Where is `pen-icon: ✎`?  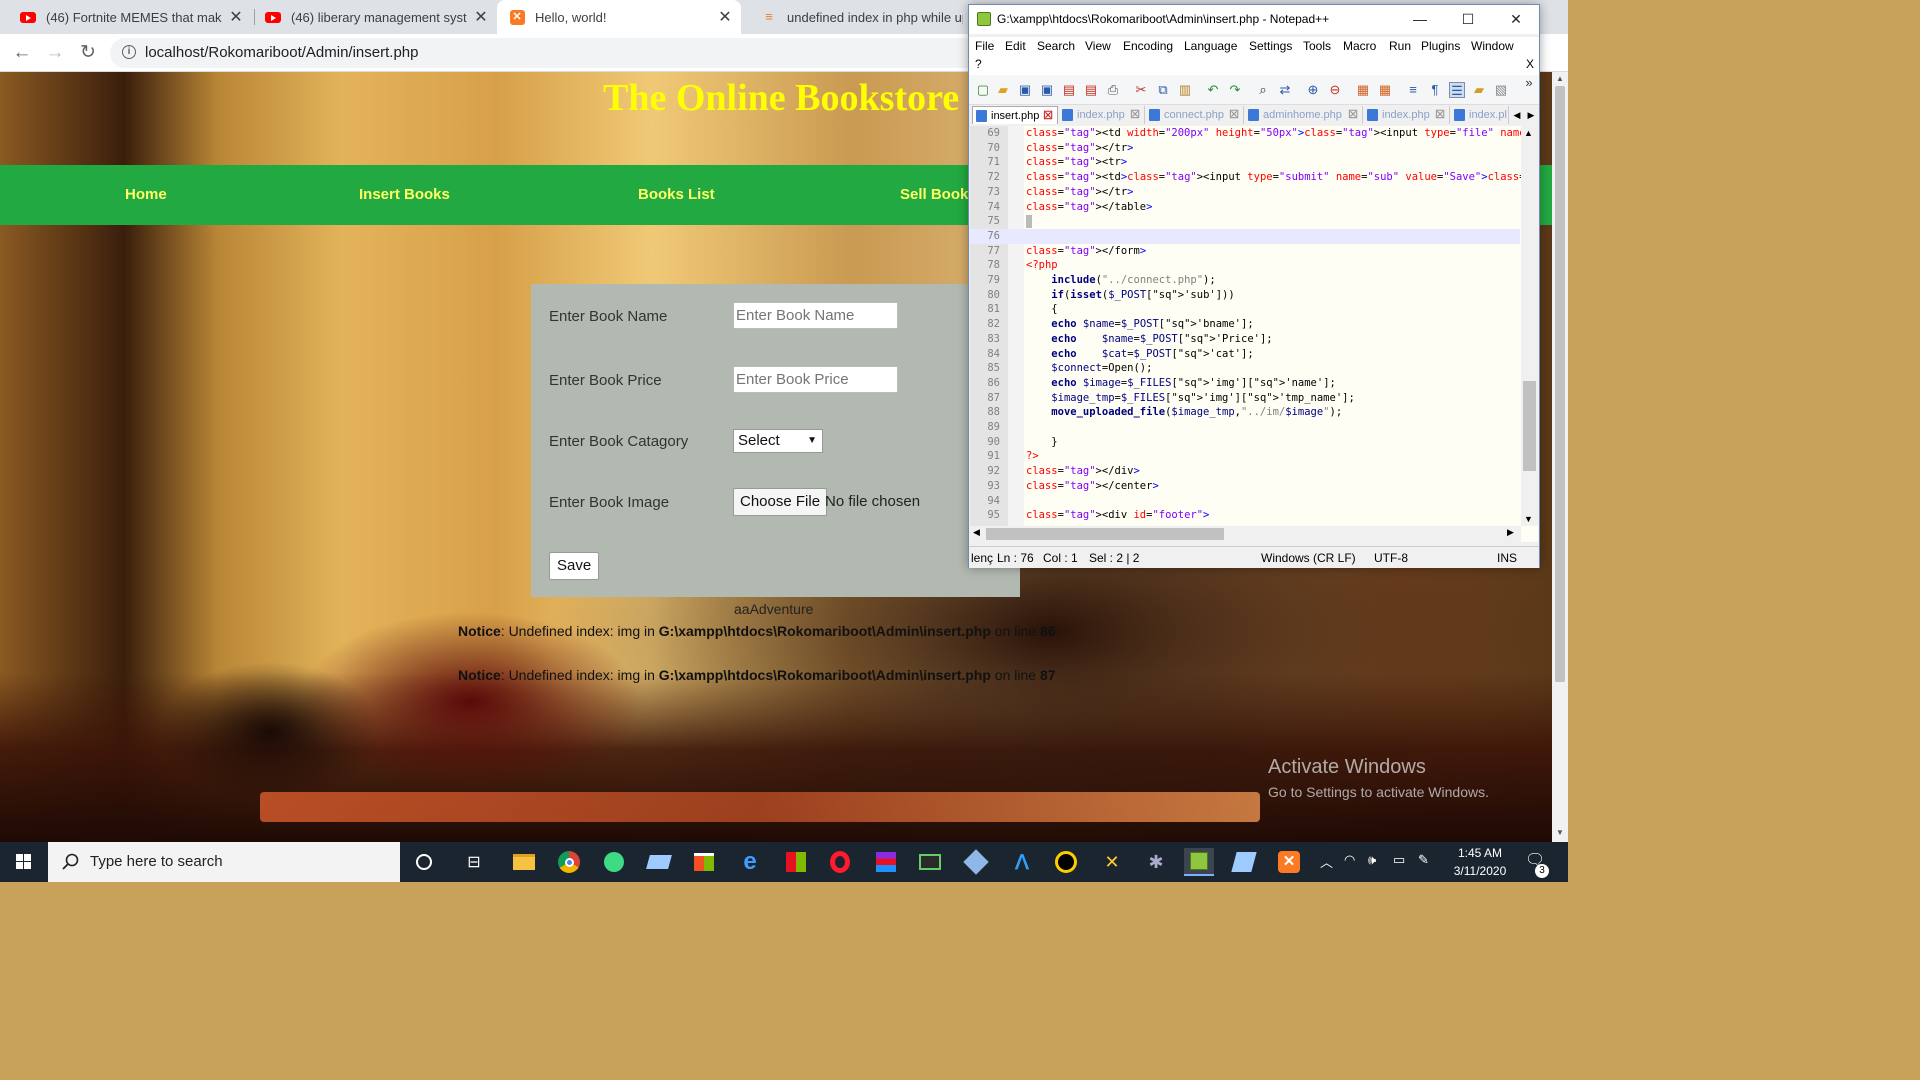 pen-icon: ✎ is located at coordinates (1423, 860).